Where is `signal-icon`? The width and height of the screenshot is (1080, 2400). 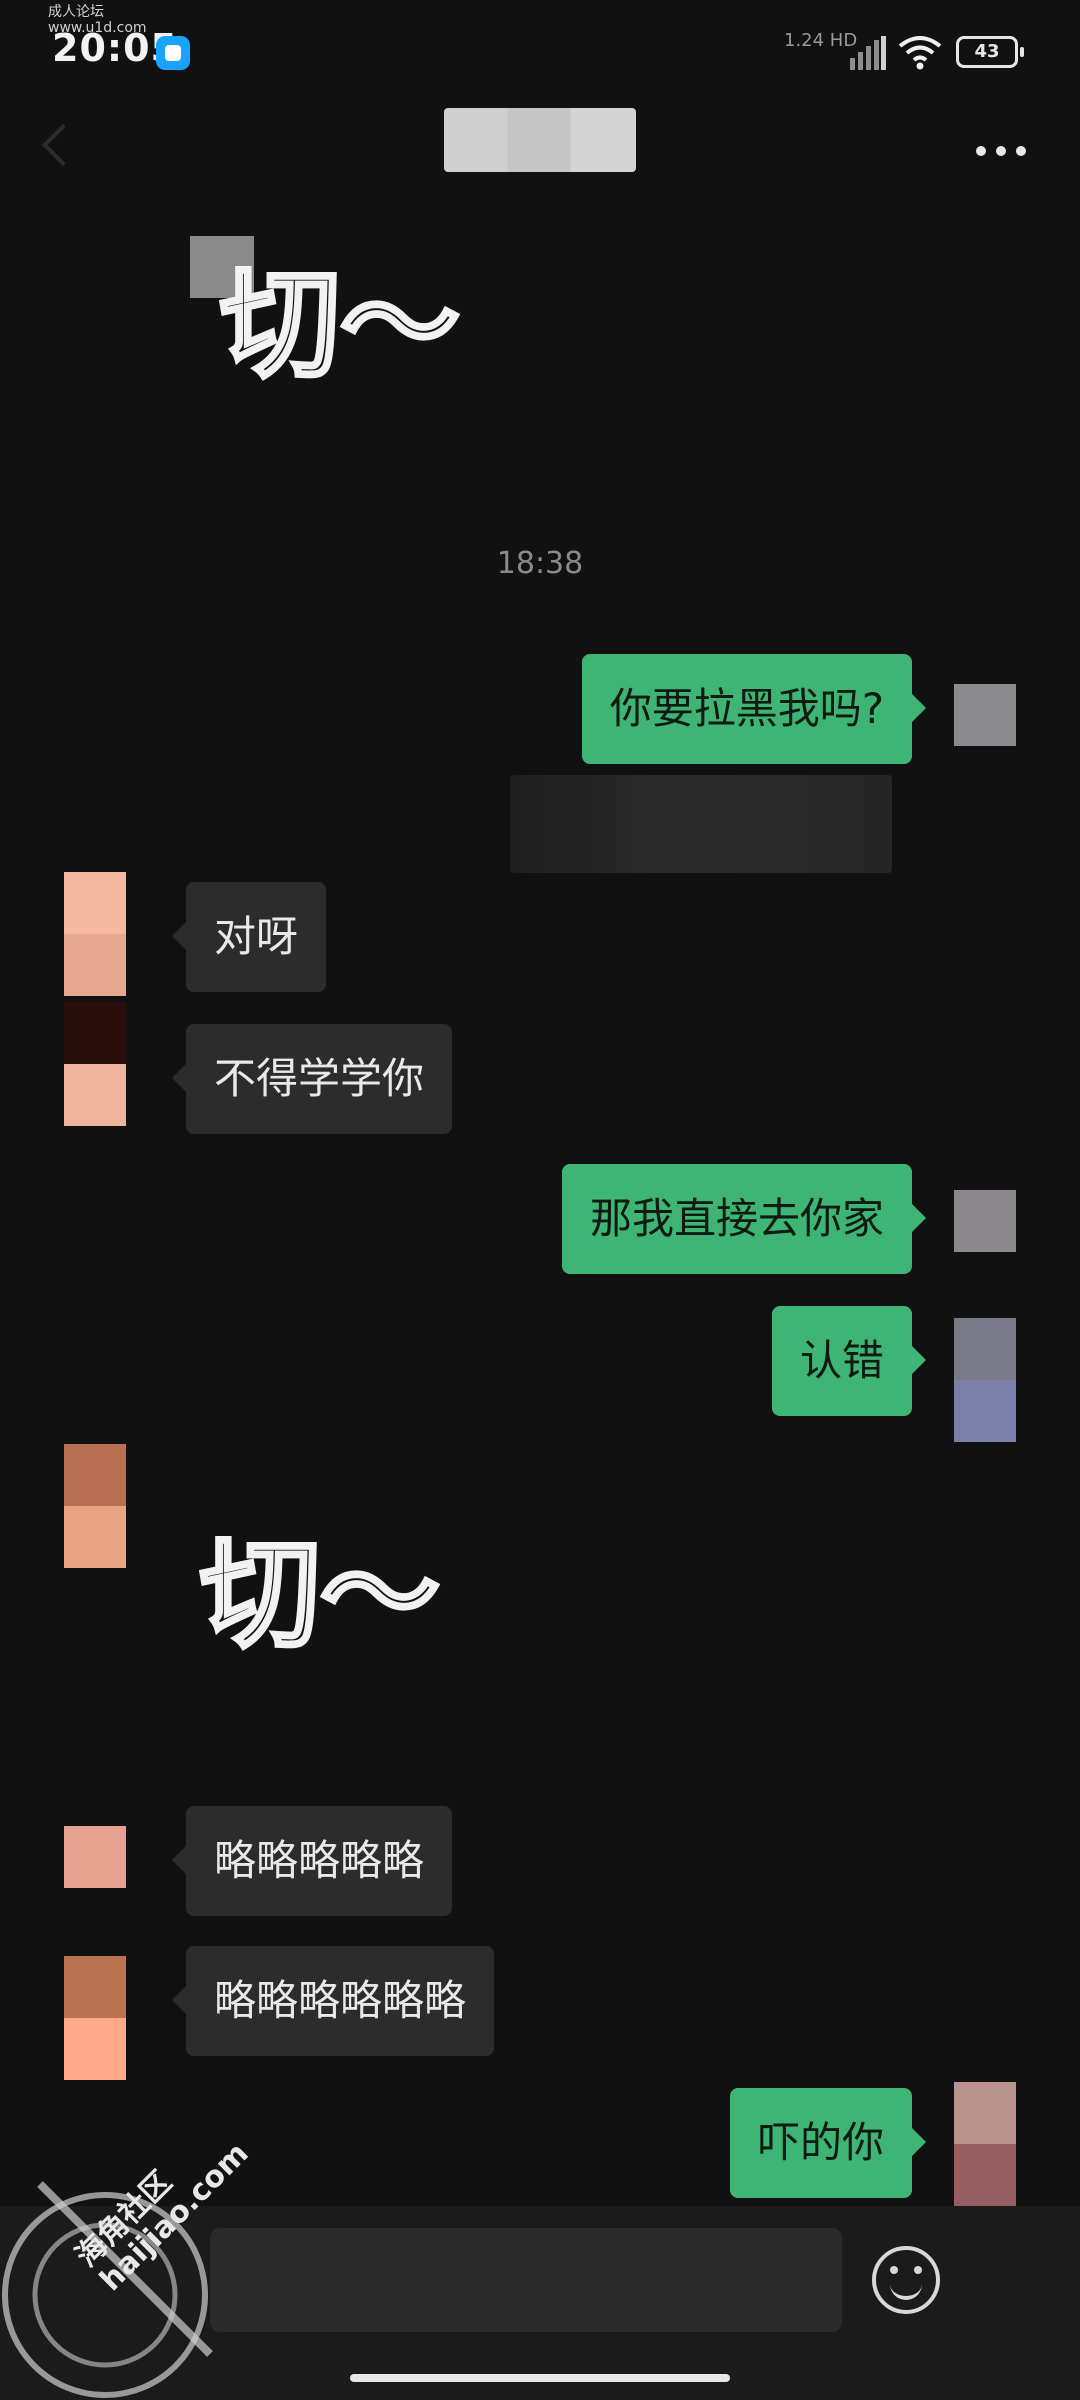 signal-icon is located at coordinates (868, 53).